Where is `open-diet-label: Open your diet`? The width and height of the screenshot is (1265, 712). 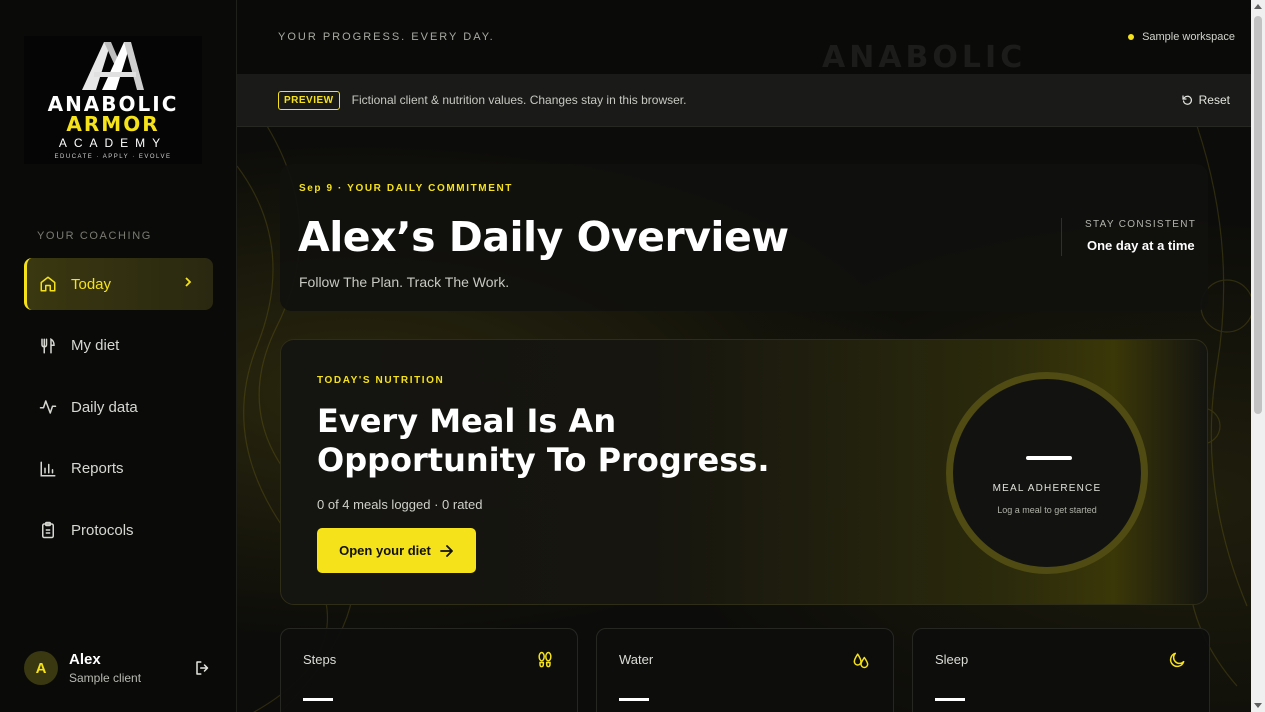 open-diet-label: Open your diet is located at coordinates (385, 550).